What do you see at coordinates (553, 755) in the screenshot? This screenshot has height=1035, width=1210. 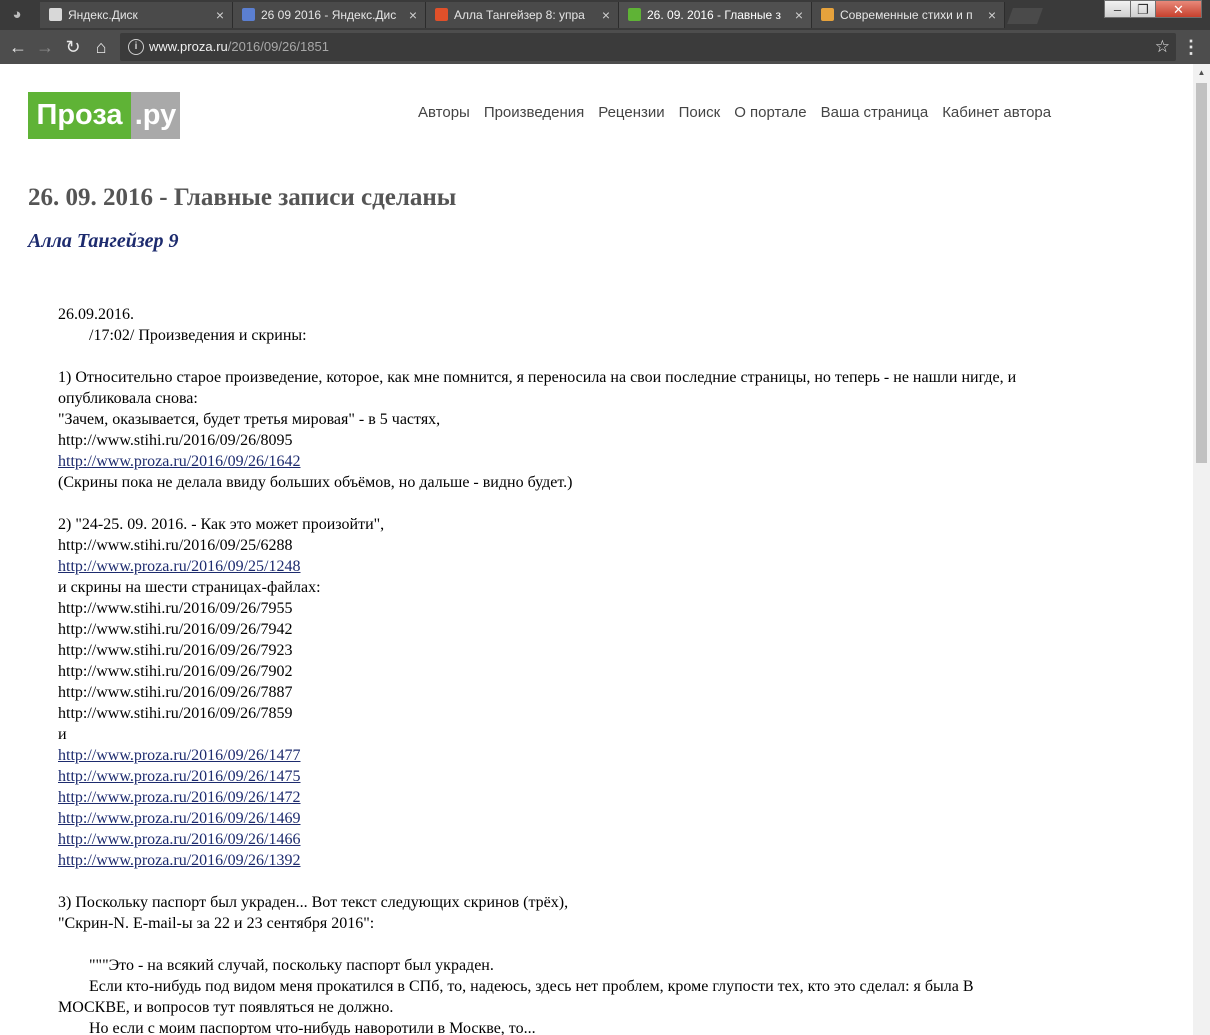 I see `article-link-line: http://www.proza.ru/2016/09/26/1477` at bounding box center [553, 755].